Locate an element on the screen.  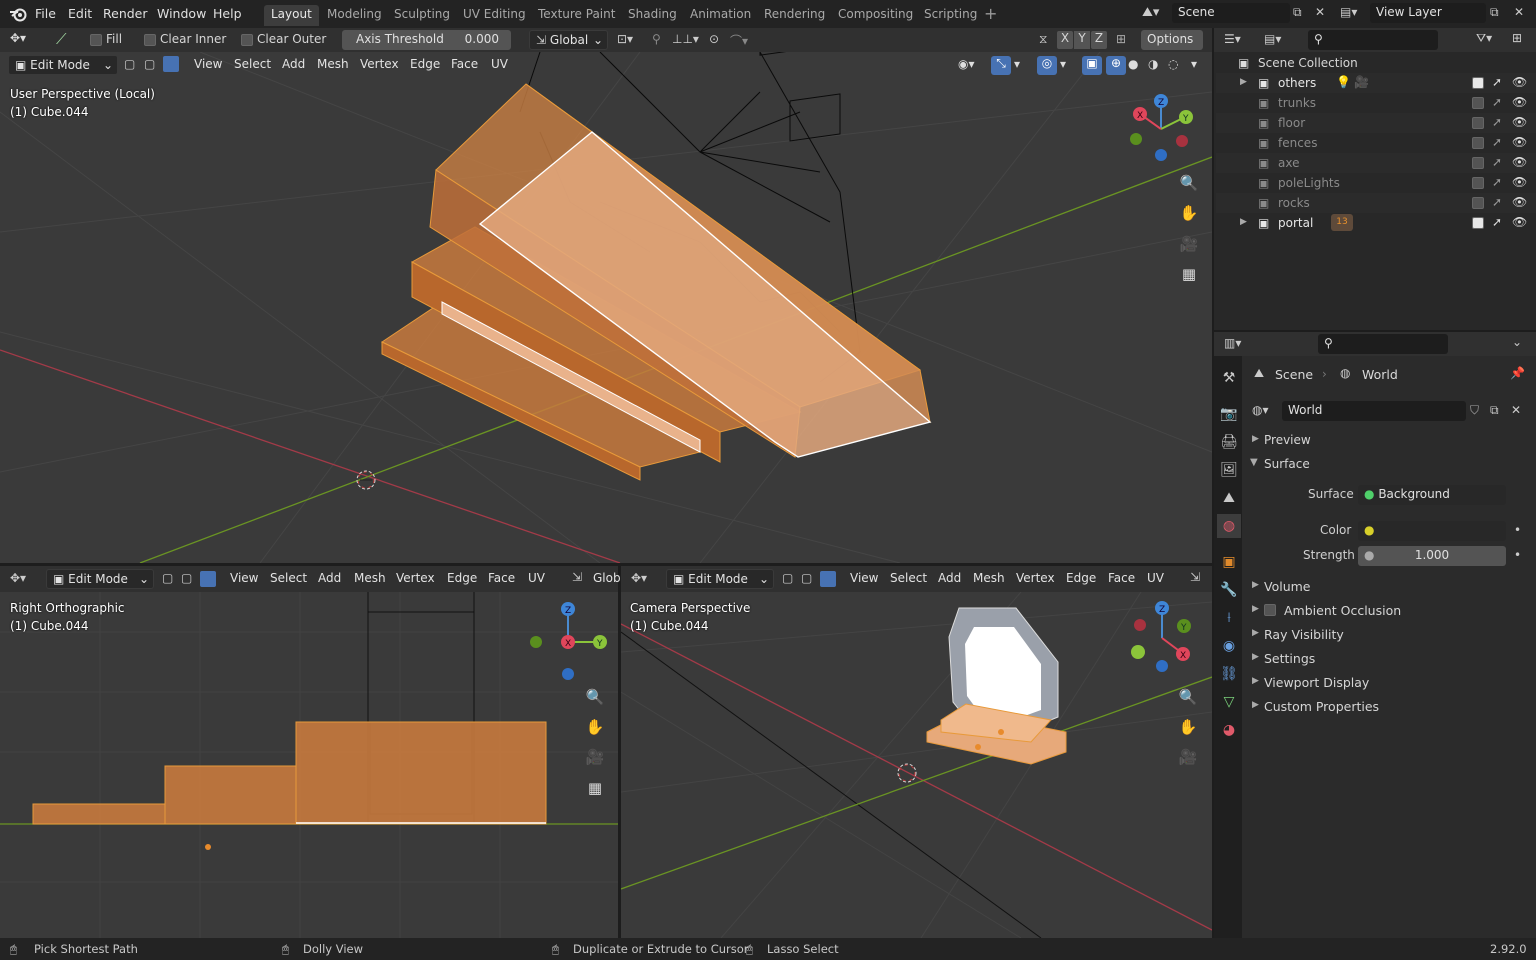
ambient-occlusion-checkbox is located at coordinates (1270, 610).